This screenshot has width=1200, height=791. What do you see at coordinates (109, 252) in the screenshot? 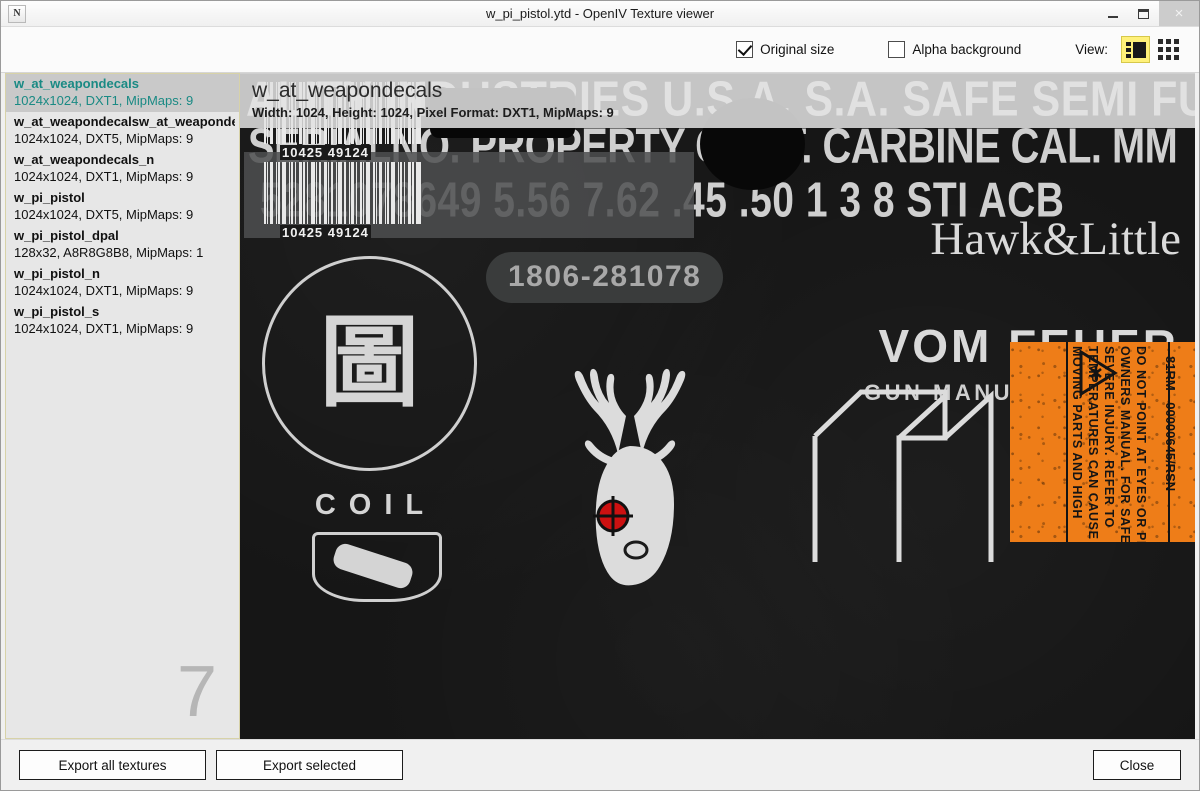
I see `texture-item-meta: 128x32, A8R8G8B8, MipMaps: 1` at bounding box center [109, 252].